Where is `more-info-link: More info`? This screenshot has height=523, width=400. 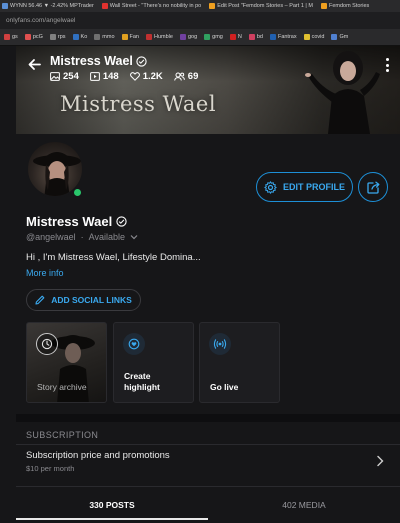 more-info-link: More info is located at coordinates (45, 273).